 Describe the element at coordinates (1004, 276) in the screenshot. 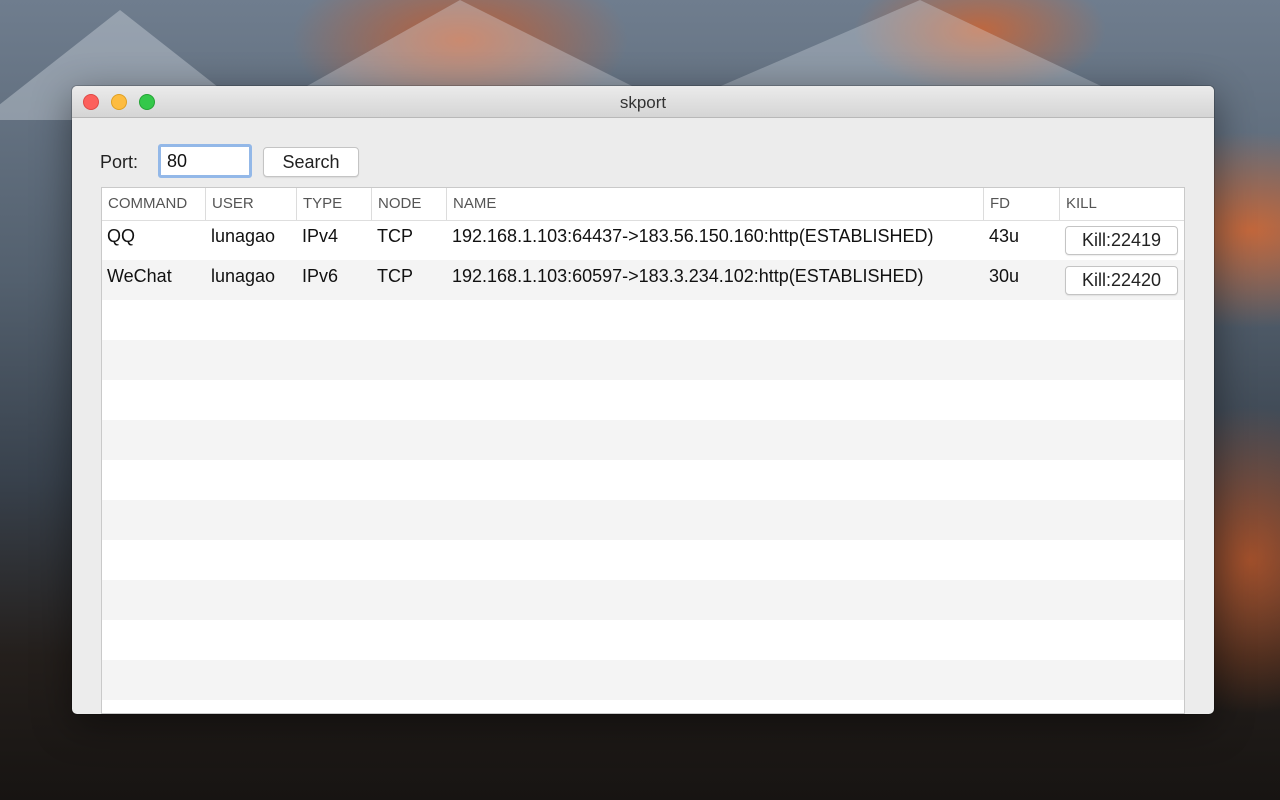

I see `fd-cell: 30u` at that location.